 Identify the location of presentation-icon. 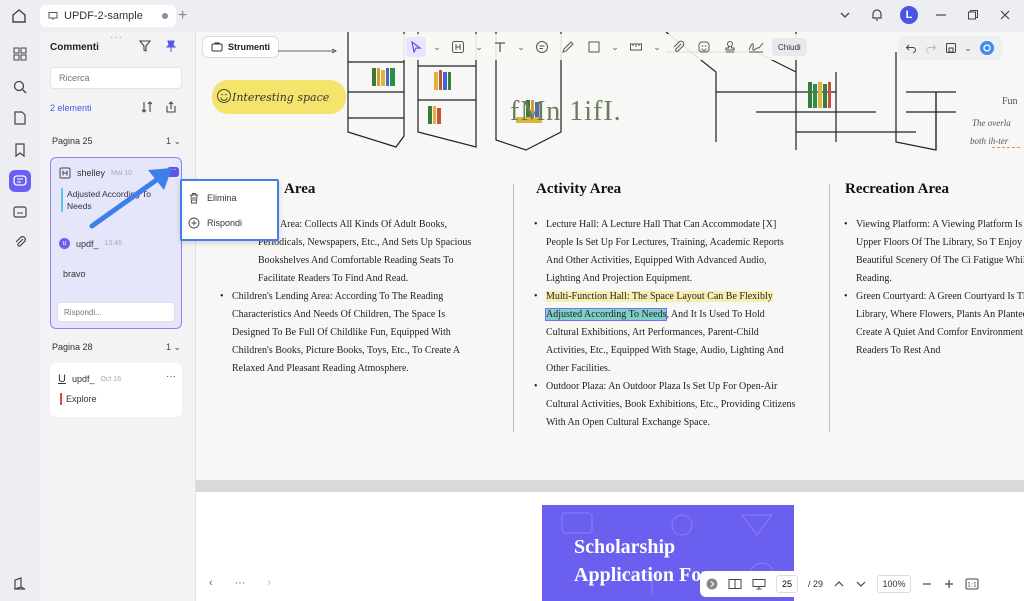
(759, 584).